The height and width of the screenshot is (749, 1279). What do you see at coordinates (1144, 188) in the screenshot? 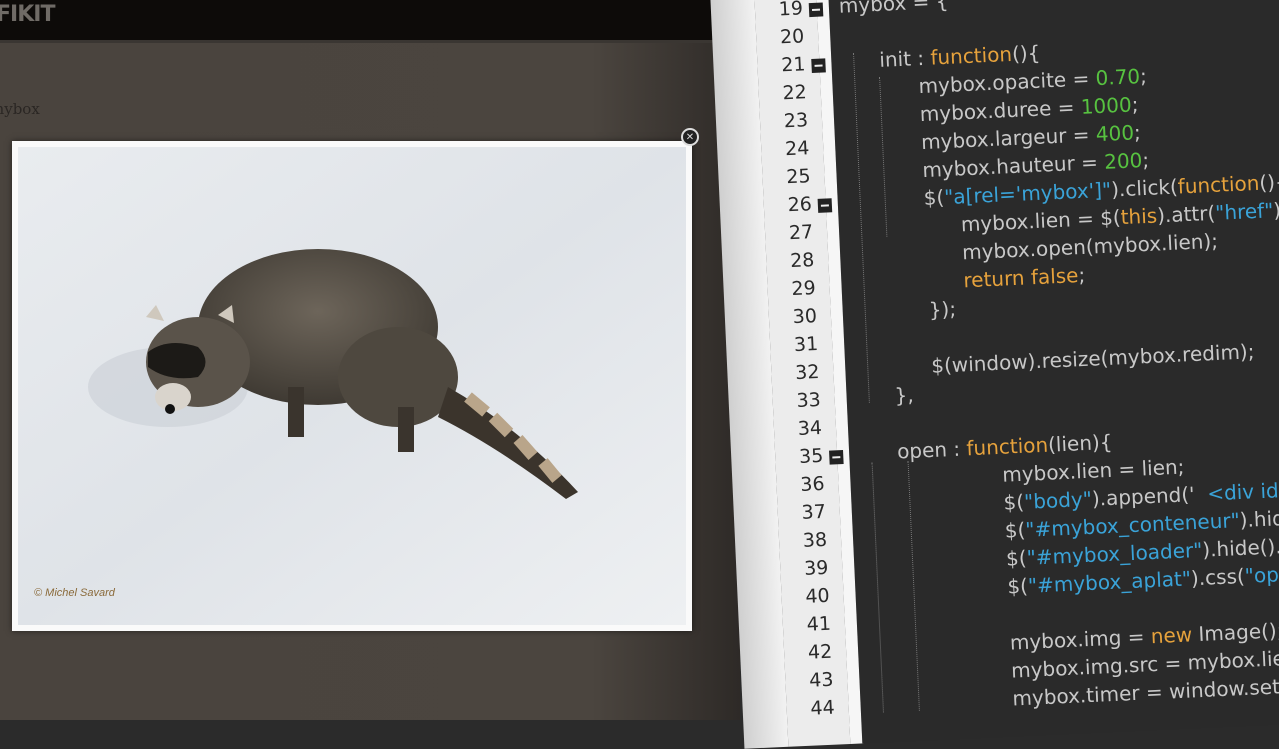
I see `code-token-p: ).click(` at bounding box center [1144, 188].